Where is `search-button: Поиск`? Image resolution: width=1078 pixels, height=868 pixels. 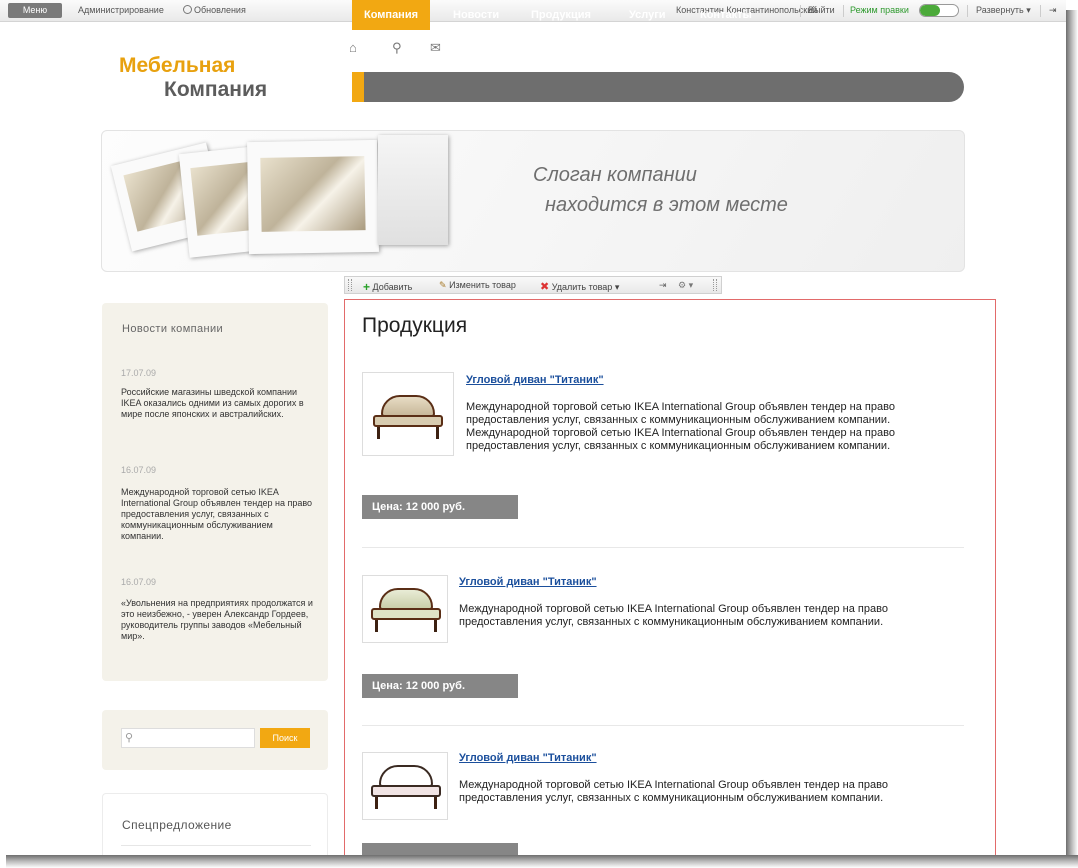 search-button: Поиск is located at coordinates (285, 738).